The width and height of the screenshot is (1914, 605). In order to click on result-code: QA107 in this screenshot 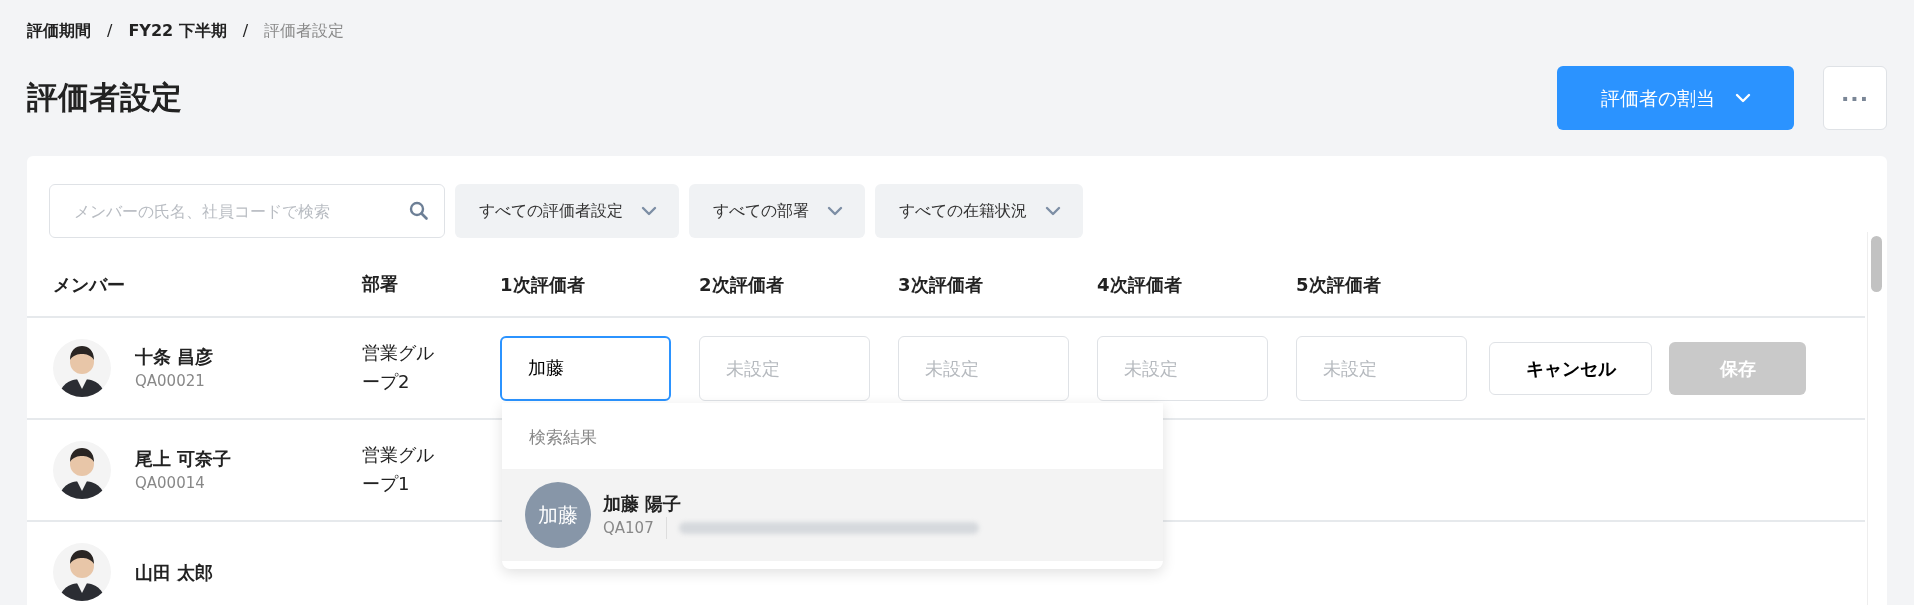, I will do `click(628, 528)`.